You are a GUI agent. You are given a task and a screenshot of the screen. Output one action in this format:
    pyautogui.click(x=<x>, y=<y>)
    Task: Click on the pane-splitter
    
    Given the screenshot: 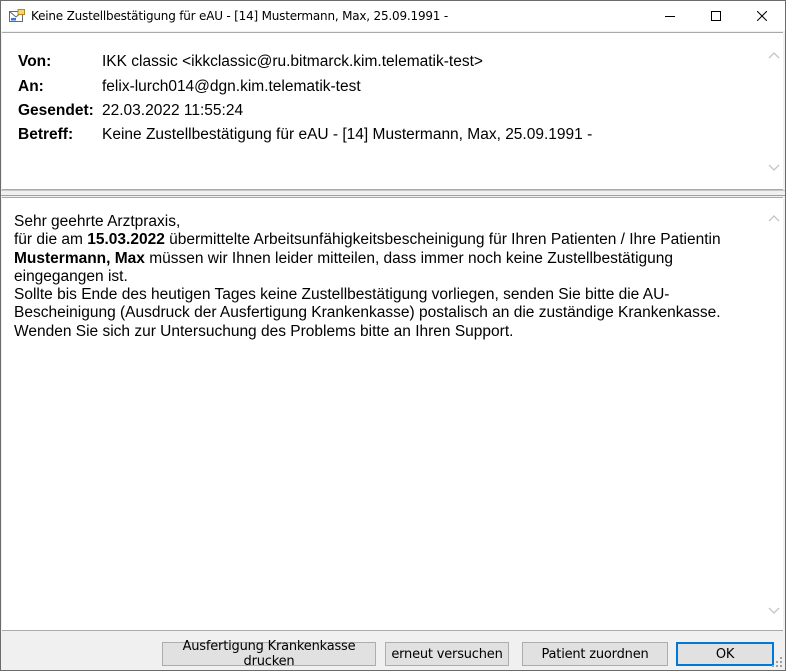 What is the action you would take?
    pyautogui.click(x=393, y=193)
    